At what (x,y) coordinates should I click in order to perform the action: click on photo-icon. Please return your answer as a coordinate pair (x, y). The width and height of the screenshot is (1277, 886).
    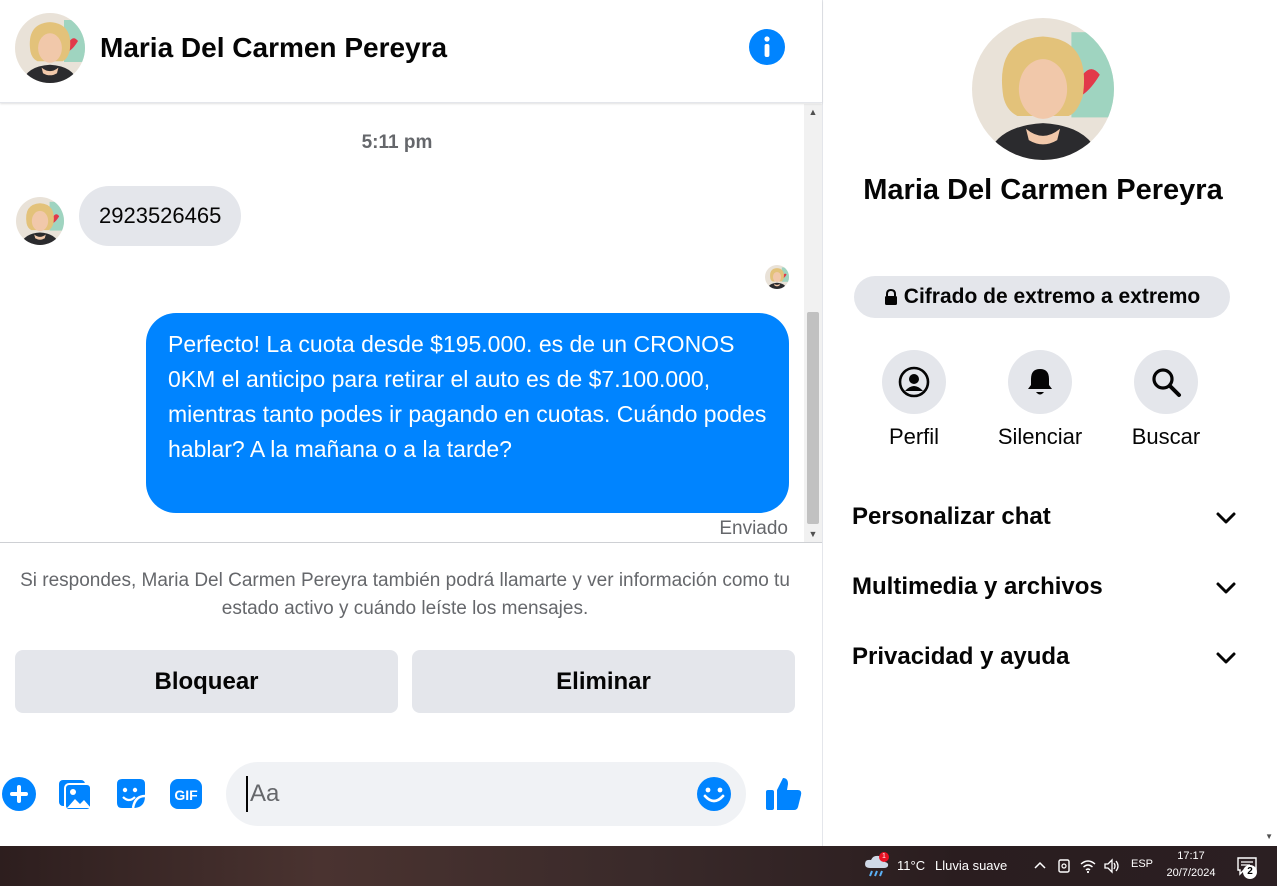
    Looking at the image, I should click on (75, 794).